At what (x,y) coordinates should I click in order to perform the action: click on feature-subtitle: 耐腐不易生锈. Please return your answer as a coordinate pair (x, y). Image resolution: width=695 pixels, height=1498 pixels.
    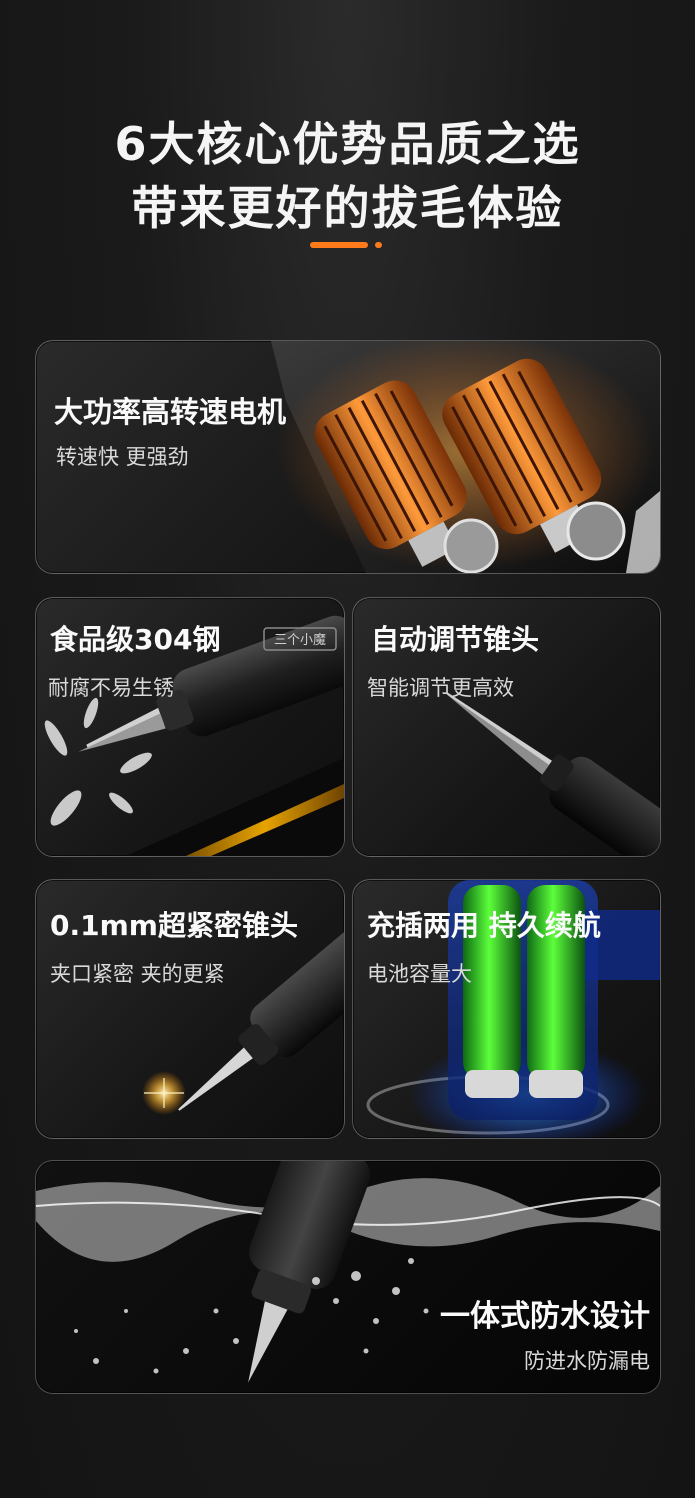
    Looking at the image, I should click on (111, 688).